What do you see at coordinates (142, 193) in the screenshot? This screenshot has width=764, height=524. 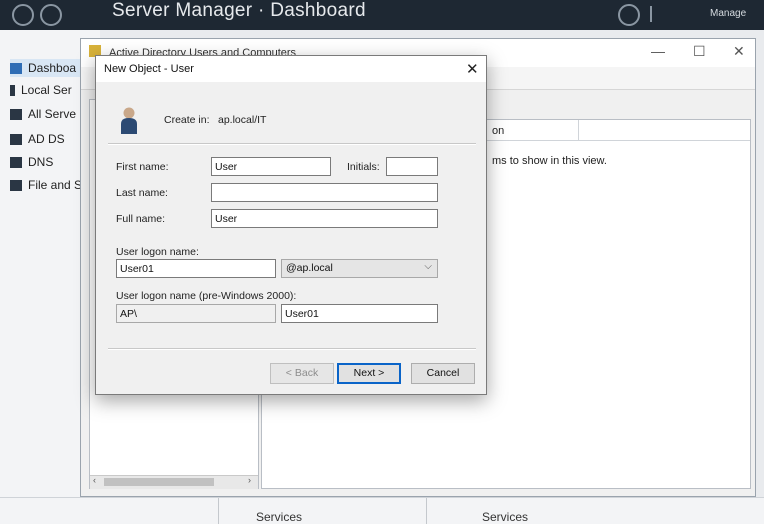 I see `last-name-label: Last name:` at bounding box center [142, 193].